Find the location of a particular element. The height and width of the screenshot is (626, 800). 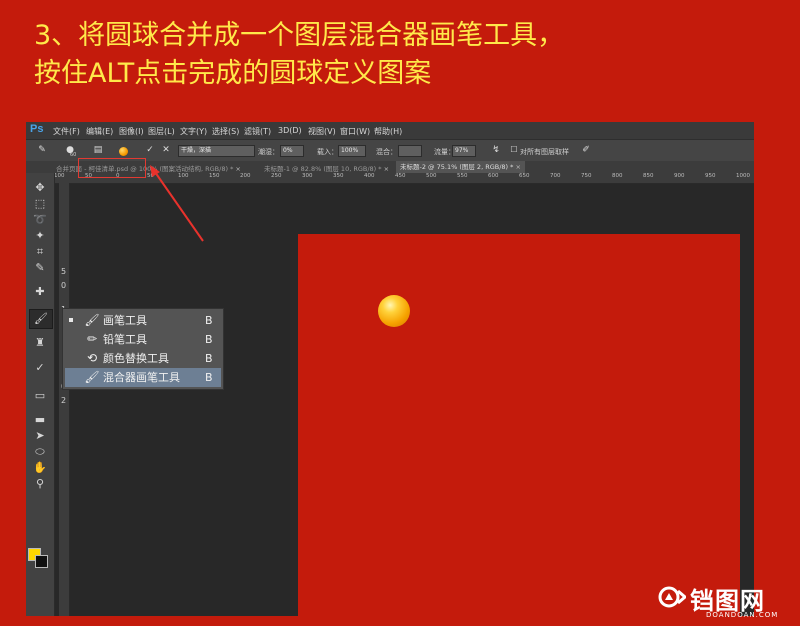

zoom-icon: ⚲ is located at coordinates (40, 483).